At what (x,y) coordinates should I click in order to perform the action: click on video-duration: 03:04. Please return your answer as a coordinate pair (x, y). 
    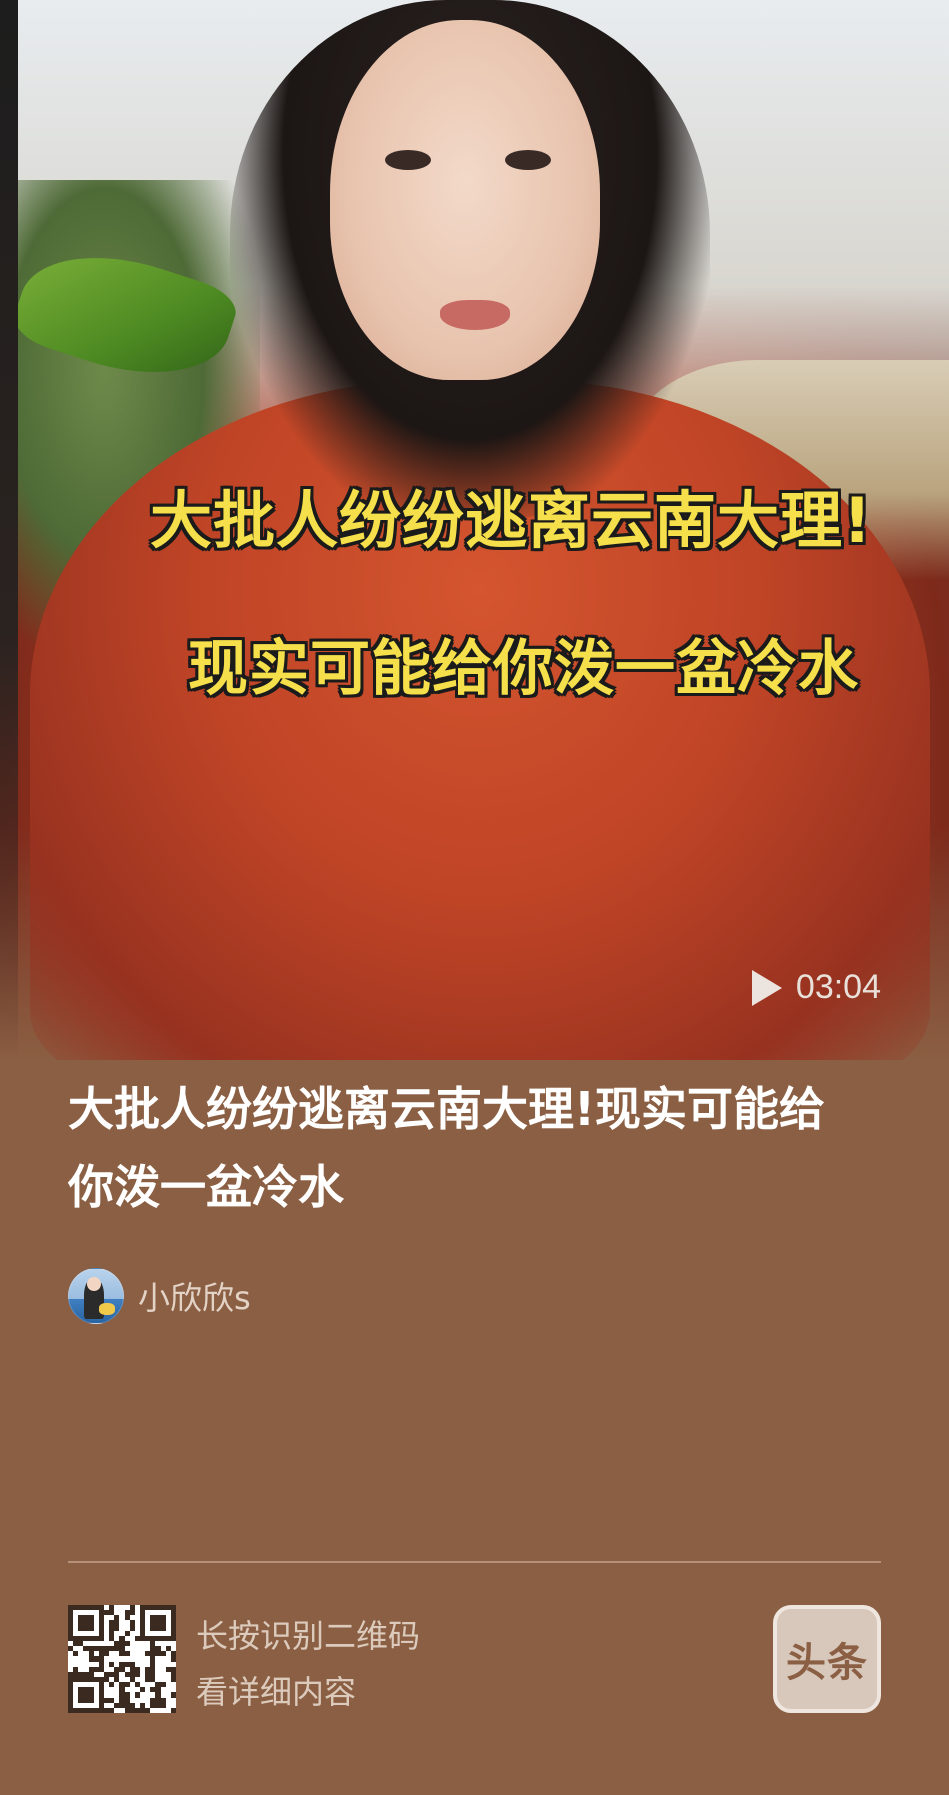
    Looking at the image, I should click on (838, 987).